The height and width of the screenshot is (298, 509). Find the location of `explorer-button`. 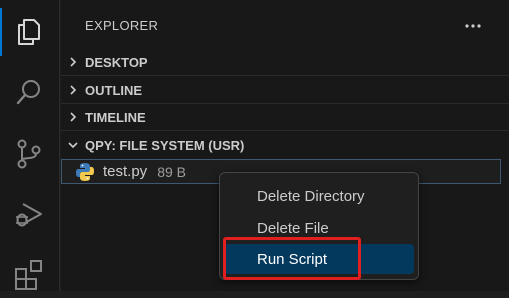

explorer-button is located at coordinates (29, 32).